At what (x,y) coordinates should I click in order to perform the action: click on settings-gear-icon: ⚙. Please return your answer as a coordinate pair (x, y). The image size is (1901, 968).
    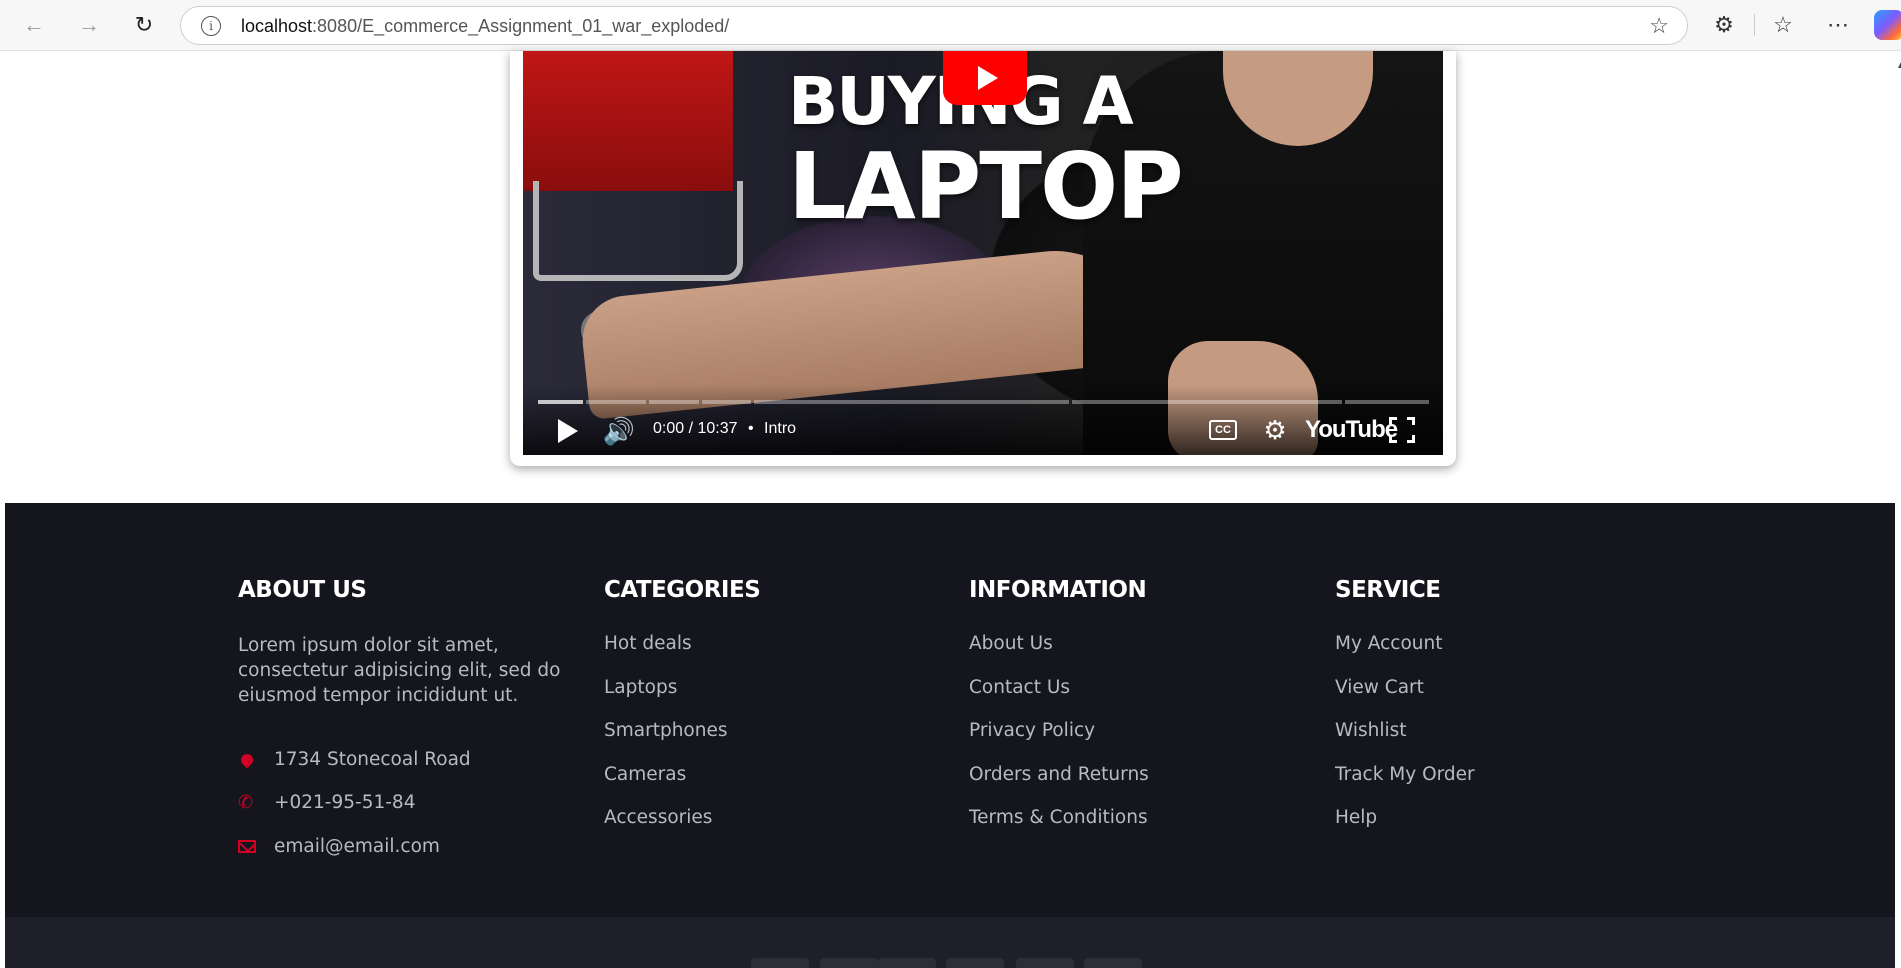
    Looking at the image, I should click on (1275, 430).